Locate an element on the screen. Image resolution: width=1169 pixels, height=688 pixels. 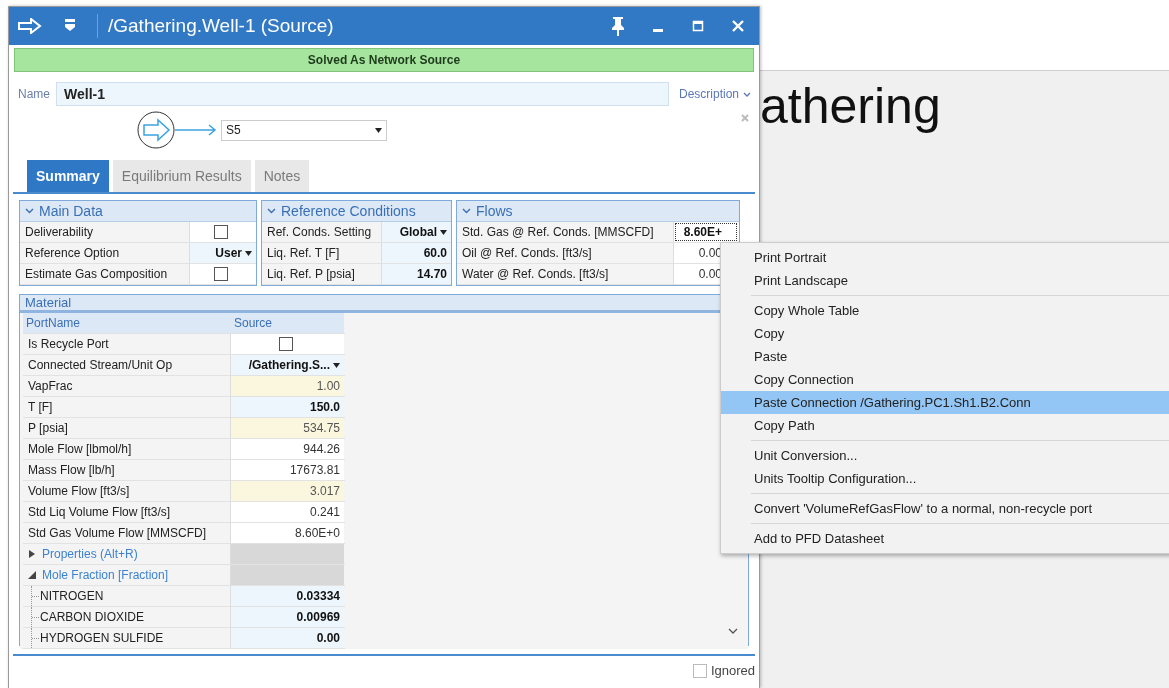
status-banner: Solved As Network Source is located at coordinates (384, 60).